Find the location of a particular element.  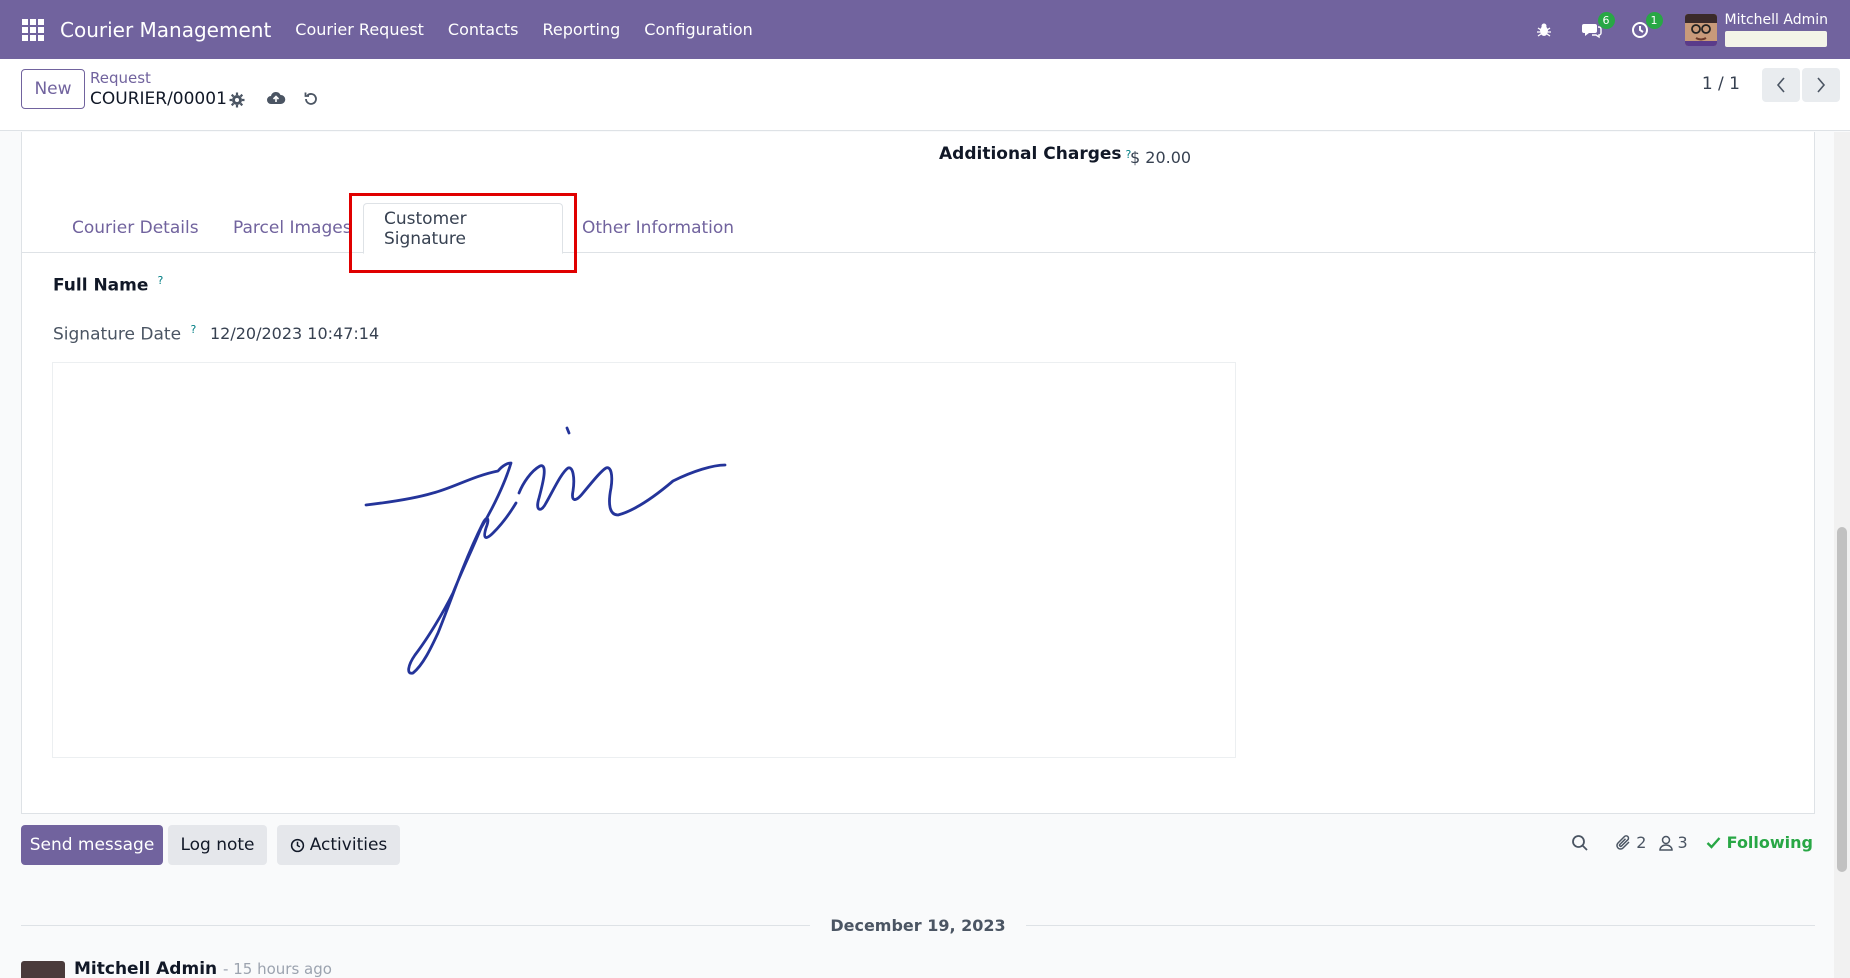

followers-count: 3 is located at coordinates (1682, 842).